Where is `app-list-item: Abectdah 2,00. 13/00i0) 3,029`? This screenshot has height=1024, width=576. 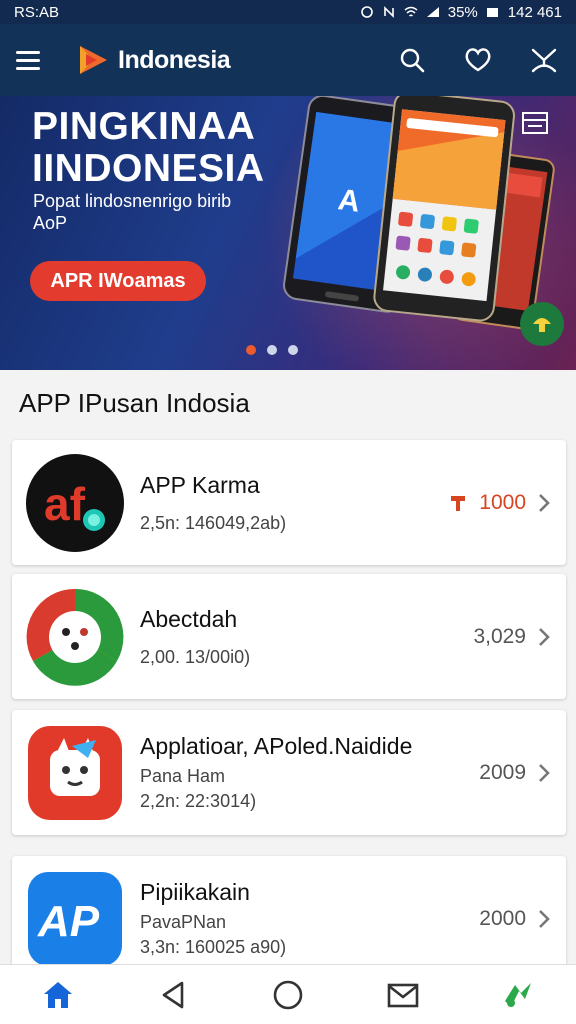 app-list-item: Abectdah 2,00. 13/00i0) 3,029 is located at coordinates (289, 636).